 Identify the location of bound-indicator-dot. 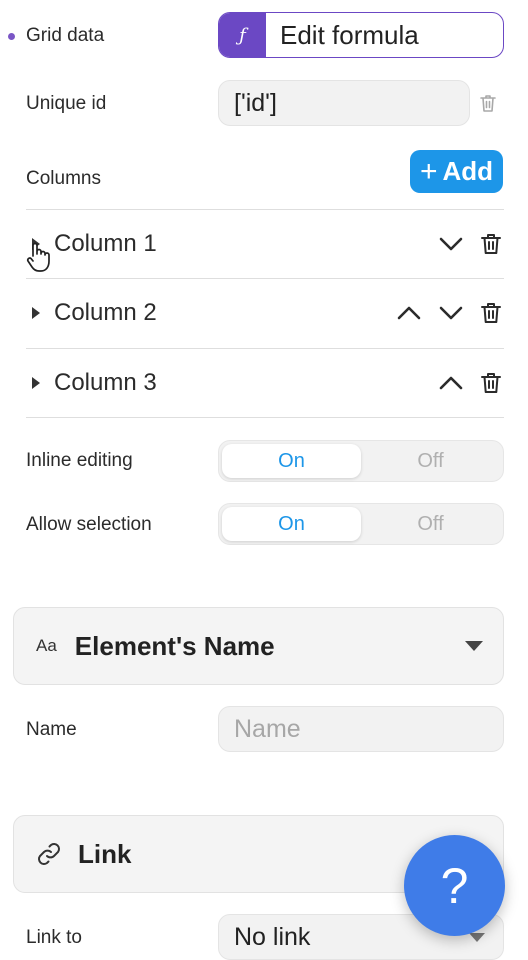
(11, 36).